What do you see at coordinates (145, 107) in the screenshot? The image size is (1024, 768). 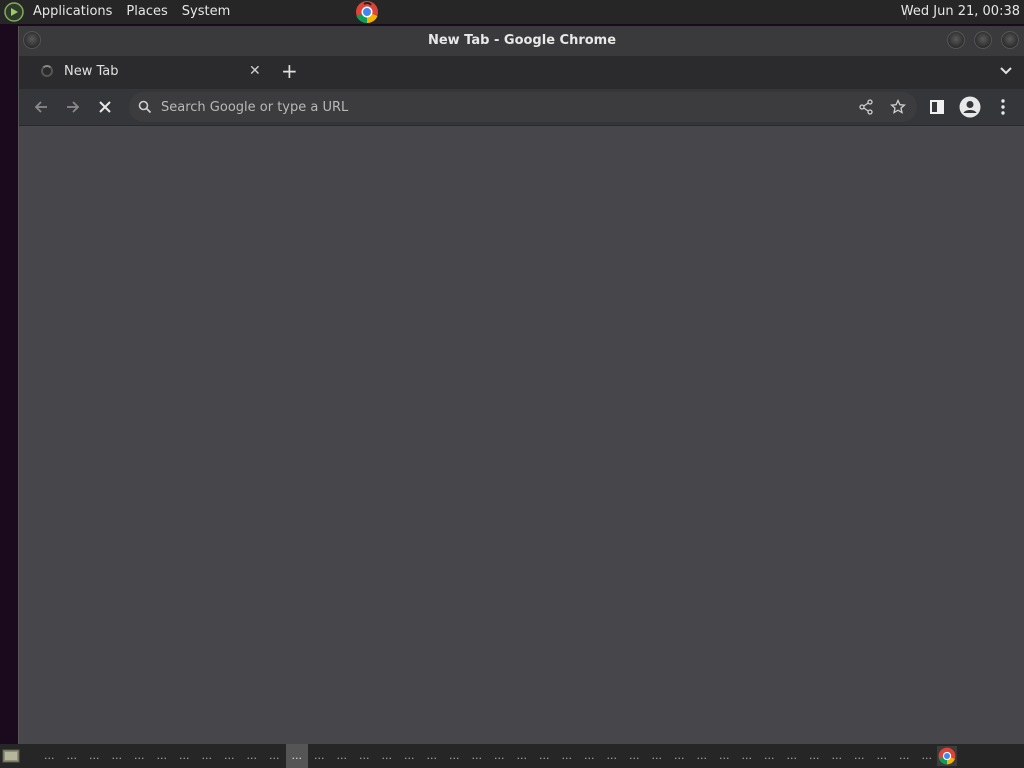 I see `search-icon` at bounding box center [145, 107].